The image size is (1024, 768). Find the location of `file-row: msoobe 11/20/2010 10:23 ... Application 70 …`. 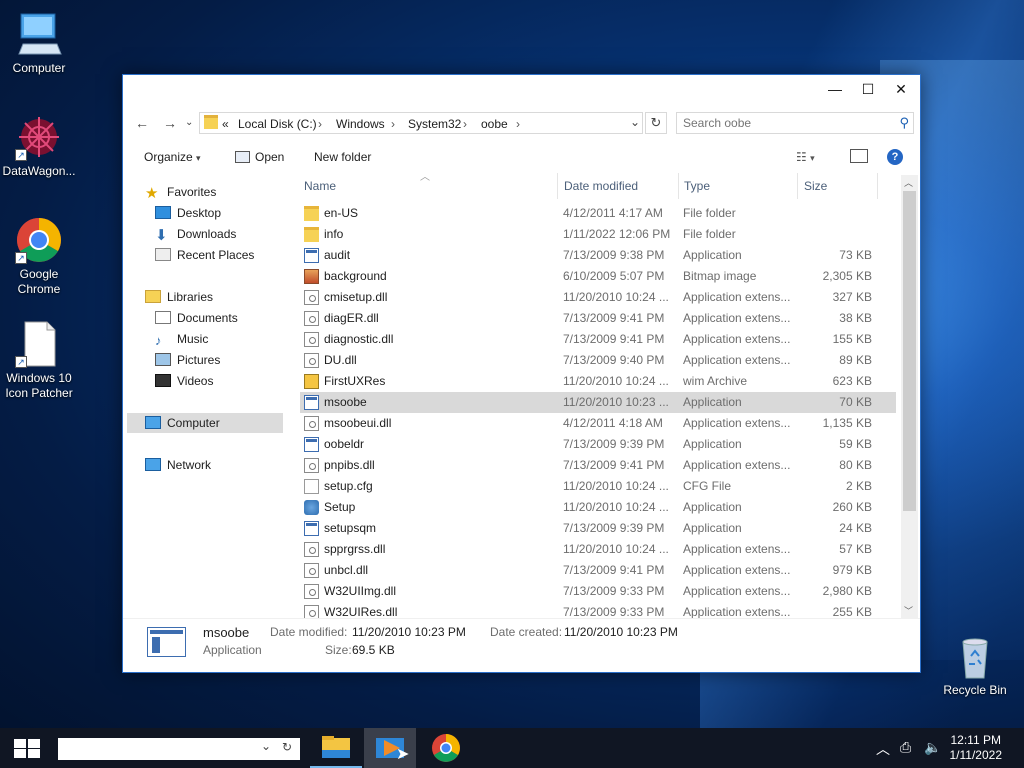

file-row: msoobe 11/20/2010 10:23 ... Application 70 … is located at coordinates (598, 402).